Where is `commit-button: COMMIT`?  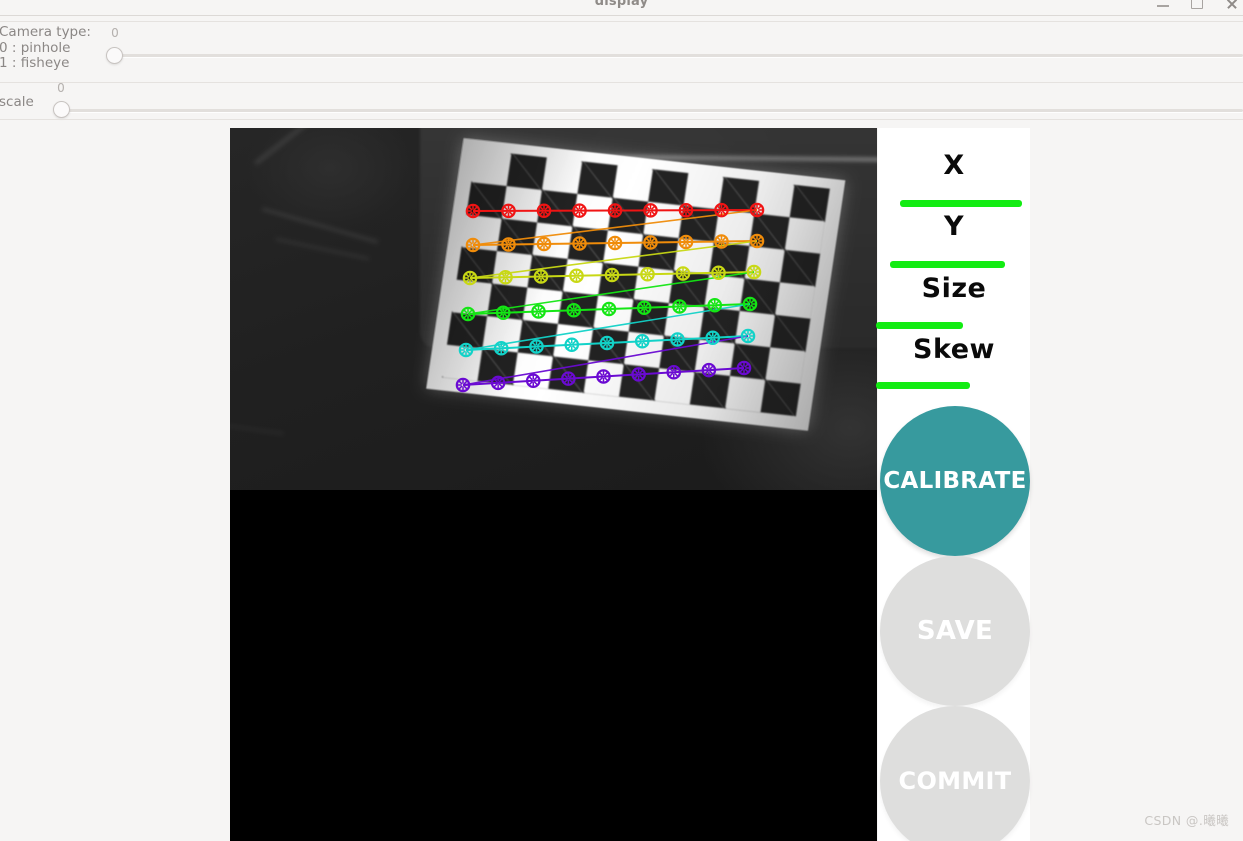
commit-button: COMMIT is located at coordinates (955, 773).